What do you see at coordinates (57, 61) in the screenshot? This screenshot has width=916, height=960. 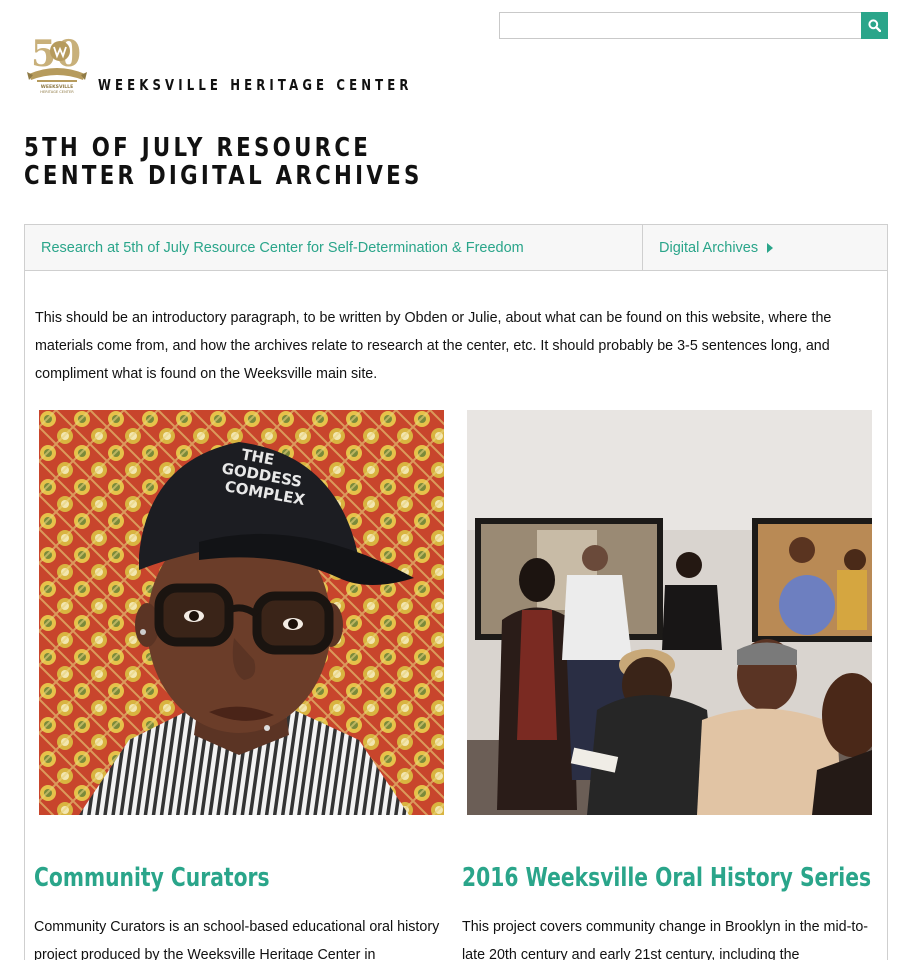 I see `weeksville-logo: 50 WEEKSVILLE HERITAGE CENTER` at bounding box center [57, 61].